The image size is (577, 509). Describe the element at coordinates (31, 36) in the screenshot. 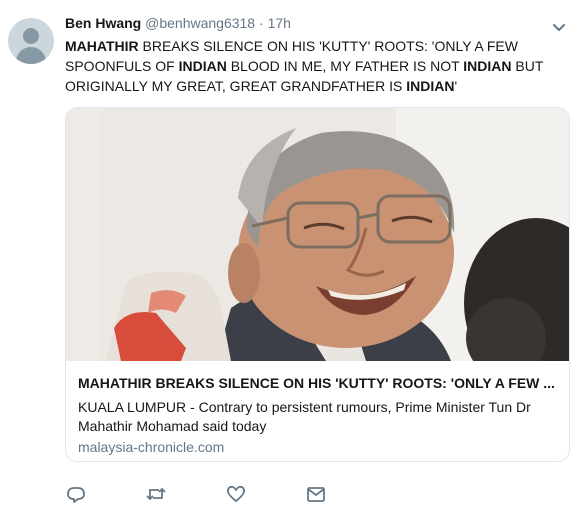

I see `avatar-head-shape` at that location.